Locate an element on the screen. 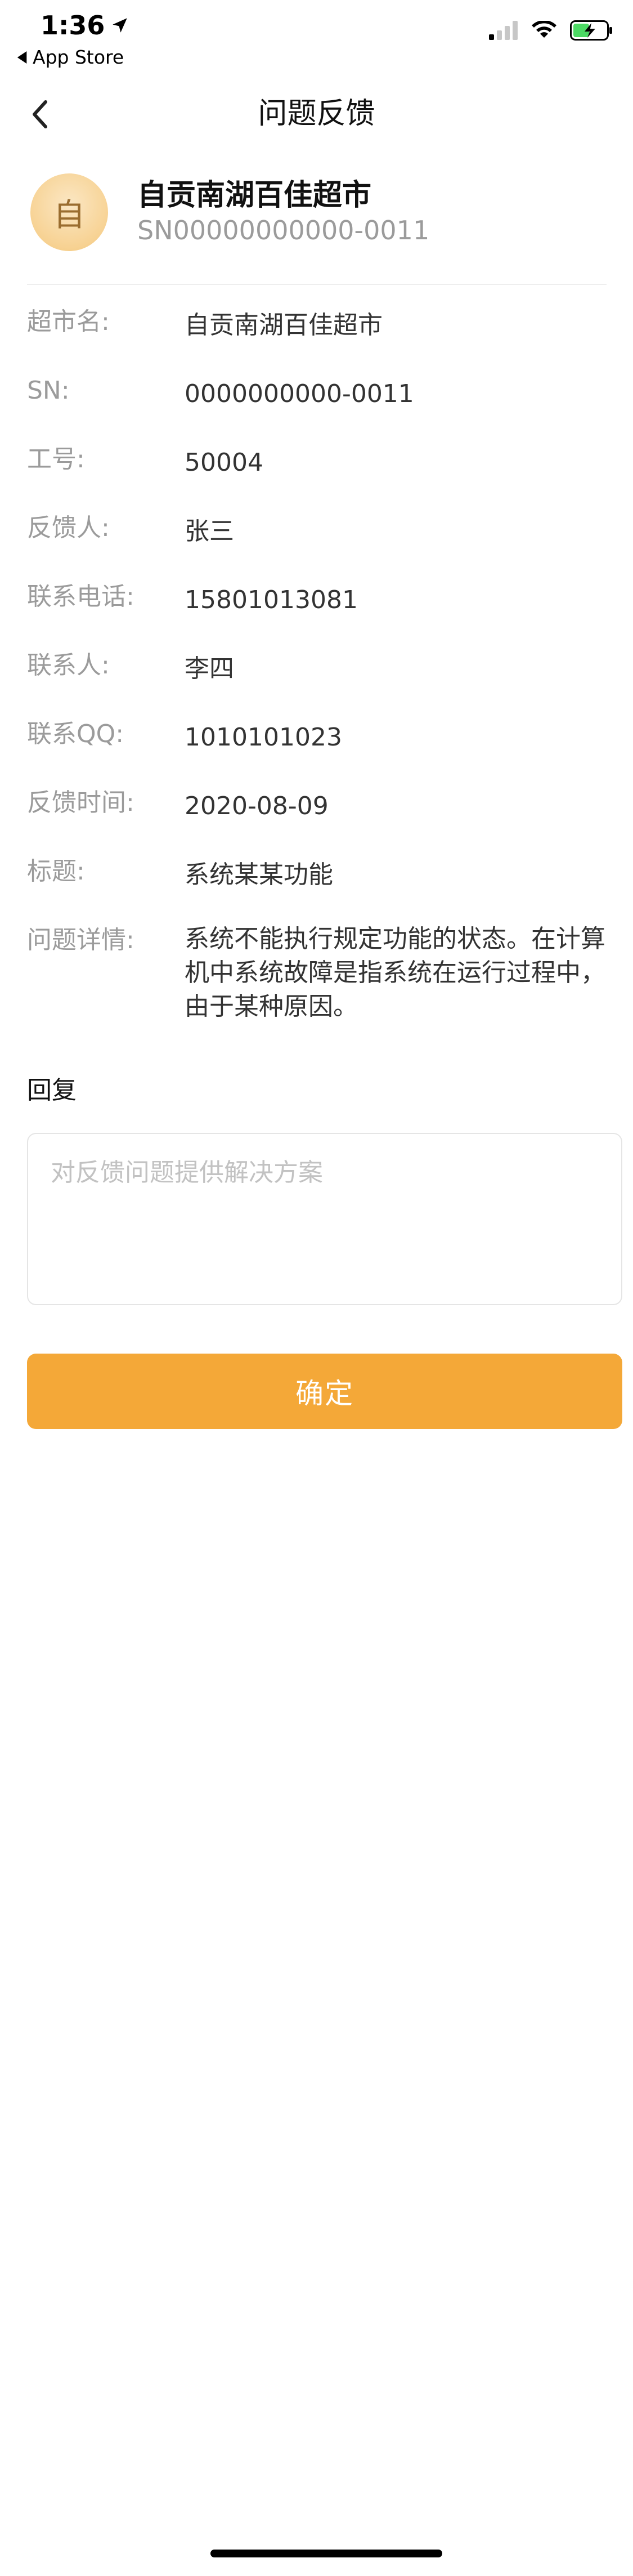 The height and width of the screenshot is (2576, 633). info-label: 联系QQ: is located at coordinates (75, 734).